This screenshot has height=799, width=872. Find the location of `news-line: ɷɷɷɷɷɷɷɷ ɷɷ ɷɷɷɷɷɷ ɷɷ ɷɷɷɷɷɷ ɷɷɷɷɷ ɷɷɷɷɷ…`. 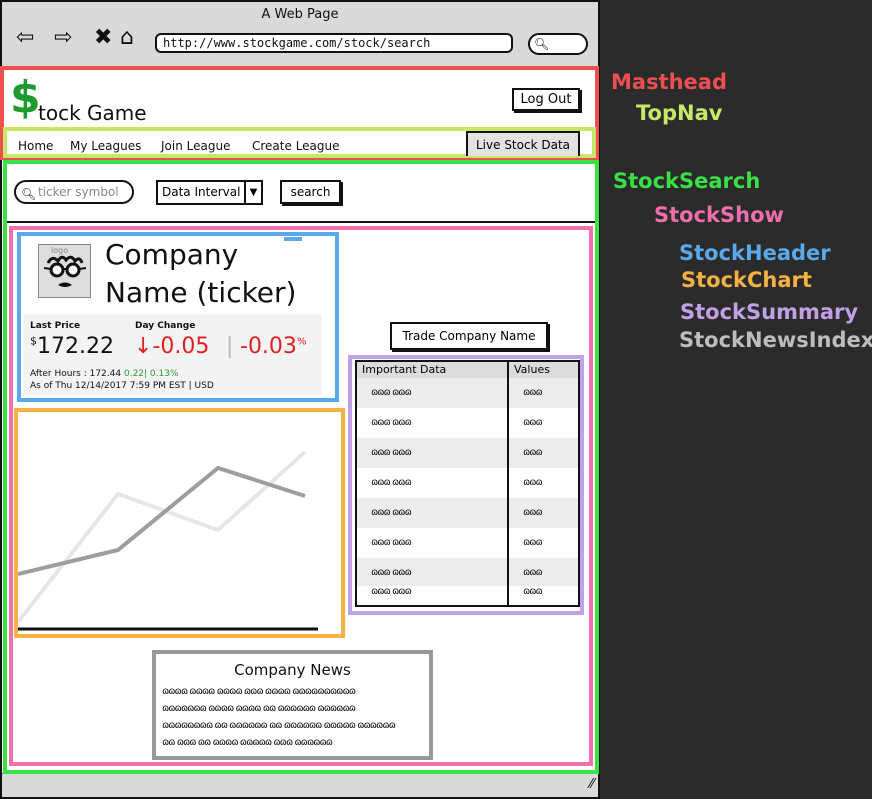

news-line: ɷɷɷɷɷɷɷɷ ɷɷ ɷɷɷɷɷɷ ɷɷ ɷɷɷɷɷɷ ɷɷɷɷɷ ɷɷɷɷɷ… is located at coordinates (294, 725).